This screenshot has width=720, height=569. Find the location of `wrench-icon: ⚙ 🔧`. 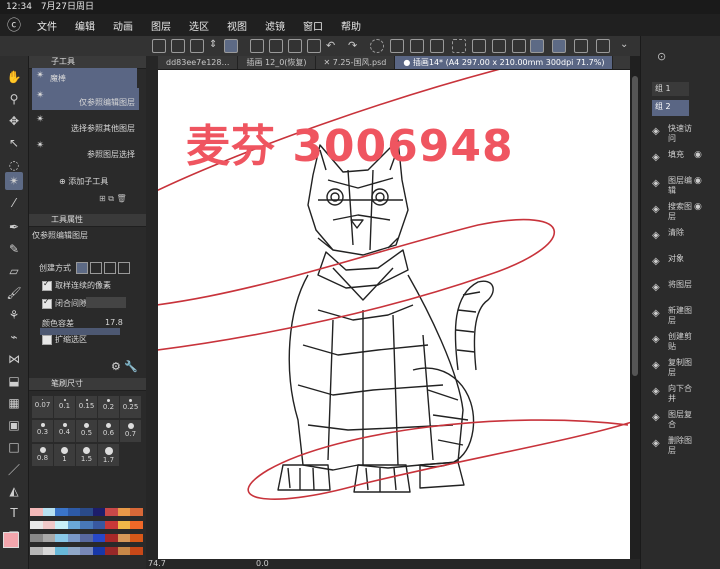

wrench-icon: ⚙ 🔧 is located at coordinates (124, 366).